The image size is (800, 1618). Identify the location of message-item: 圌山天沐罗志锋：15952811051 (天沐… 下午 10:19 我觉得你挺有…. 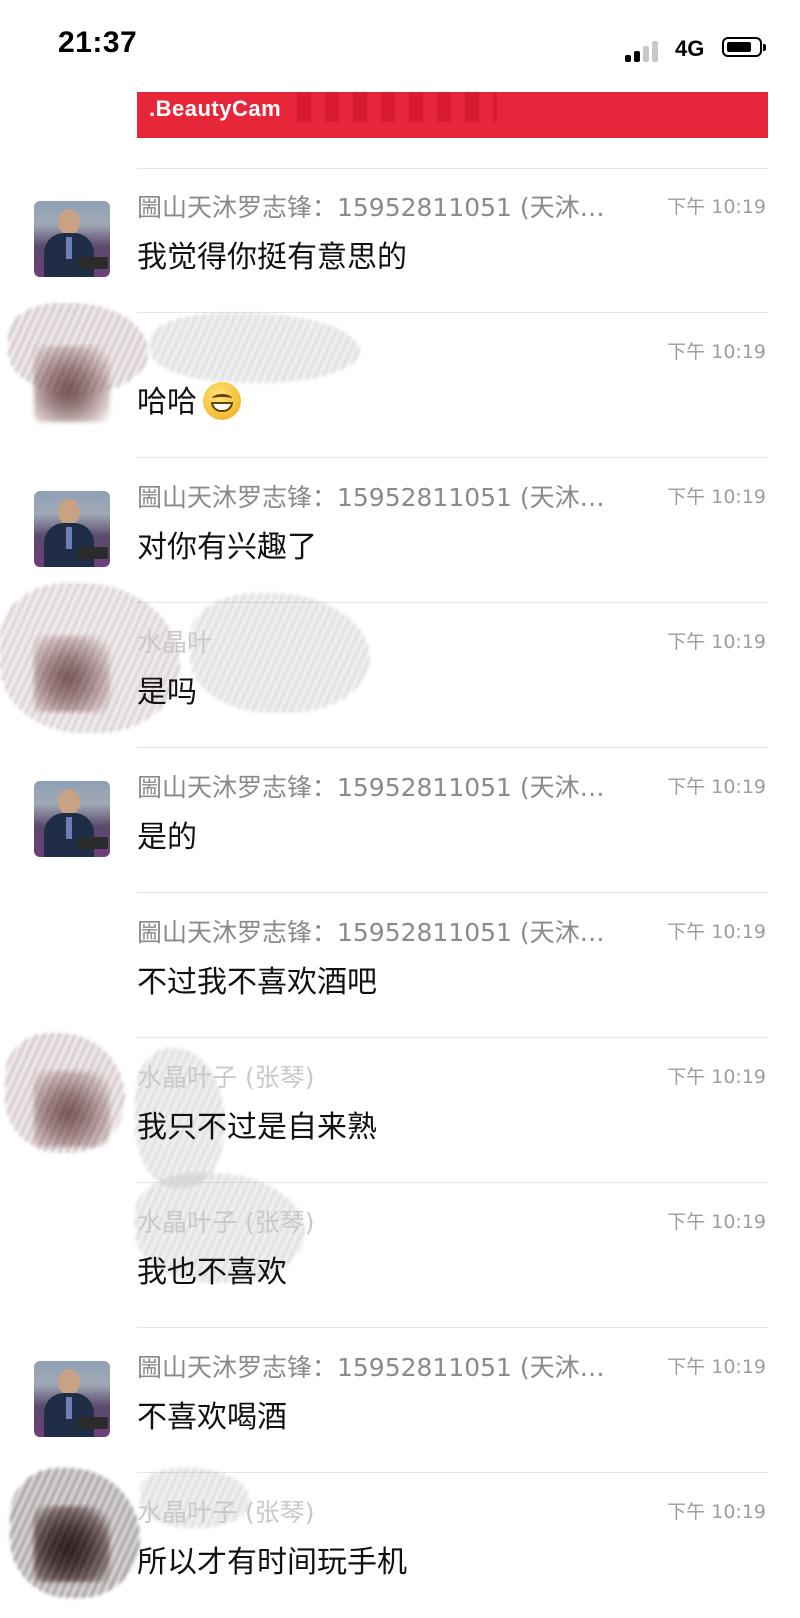
(400, 240).